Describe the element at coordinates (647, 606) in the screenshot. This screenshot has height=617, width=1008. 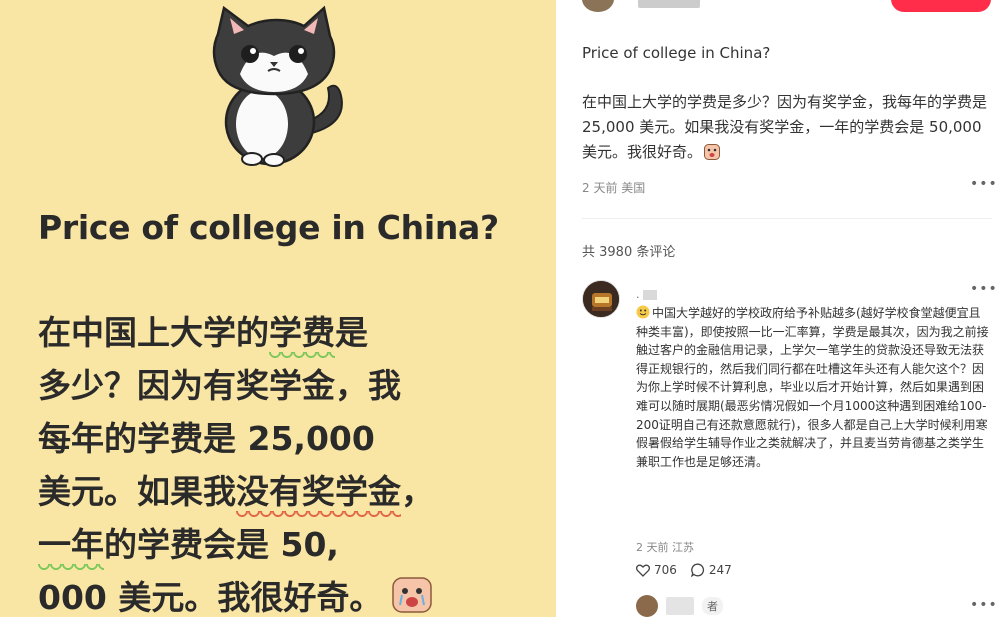
I see `reply-avatar` at that location.